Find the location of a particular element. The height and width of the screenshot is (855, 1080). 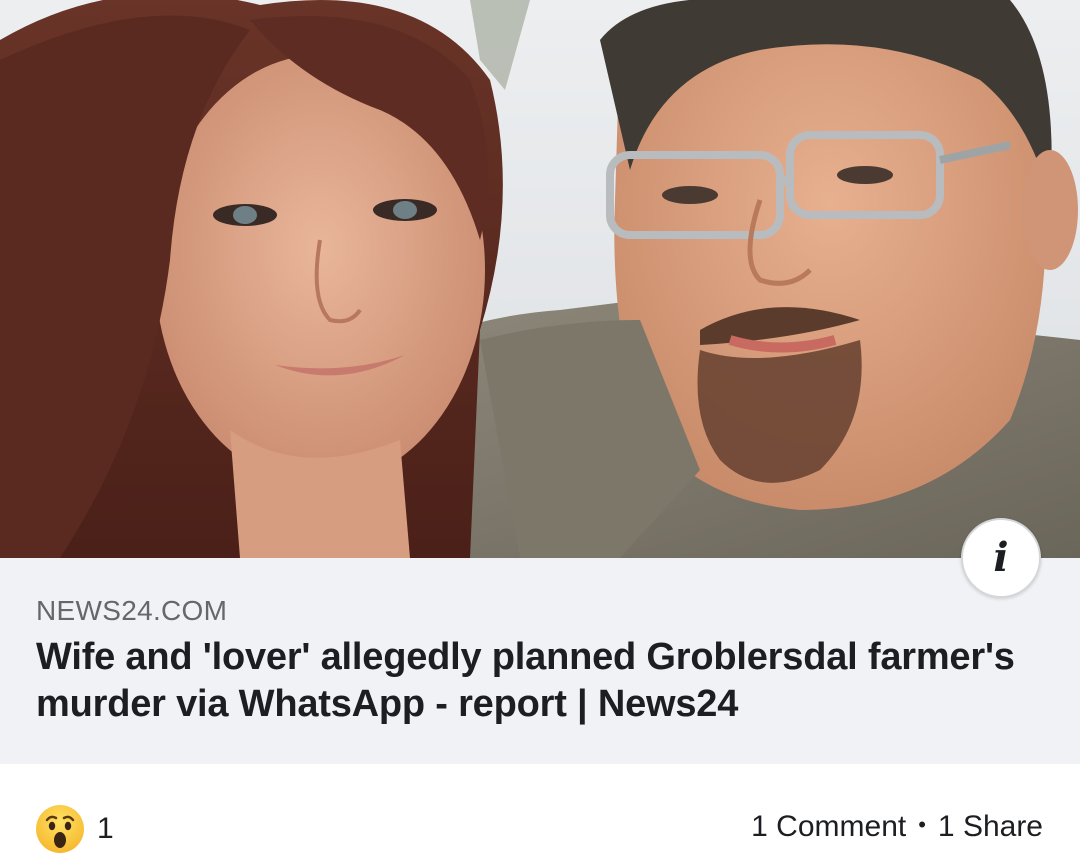

reactions-summary: 1 is located at coordinates (74, 829).